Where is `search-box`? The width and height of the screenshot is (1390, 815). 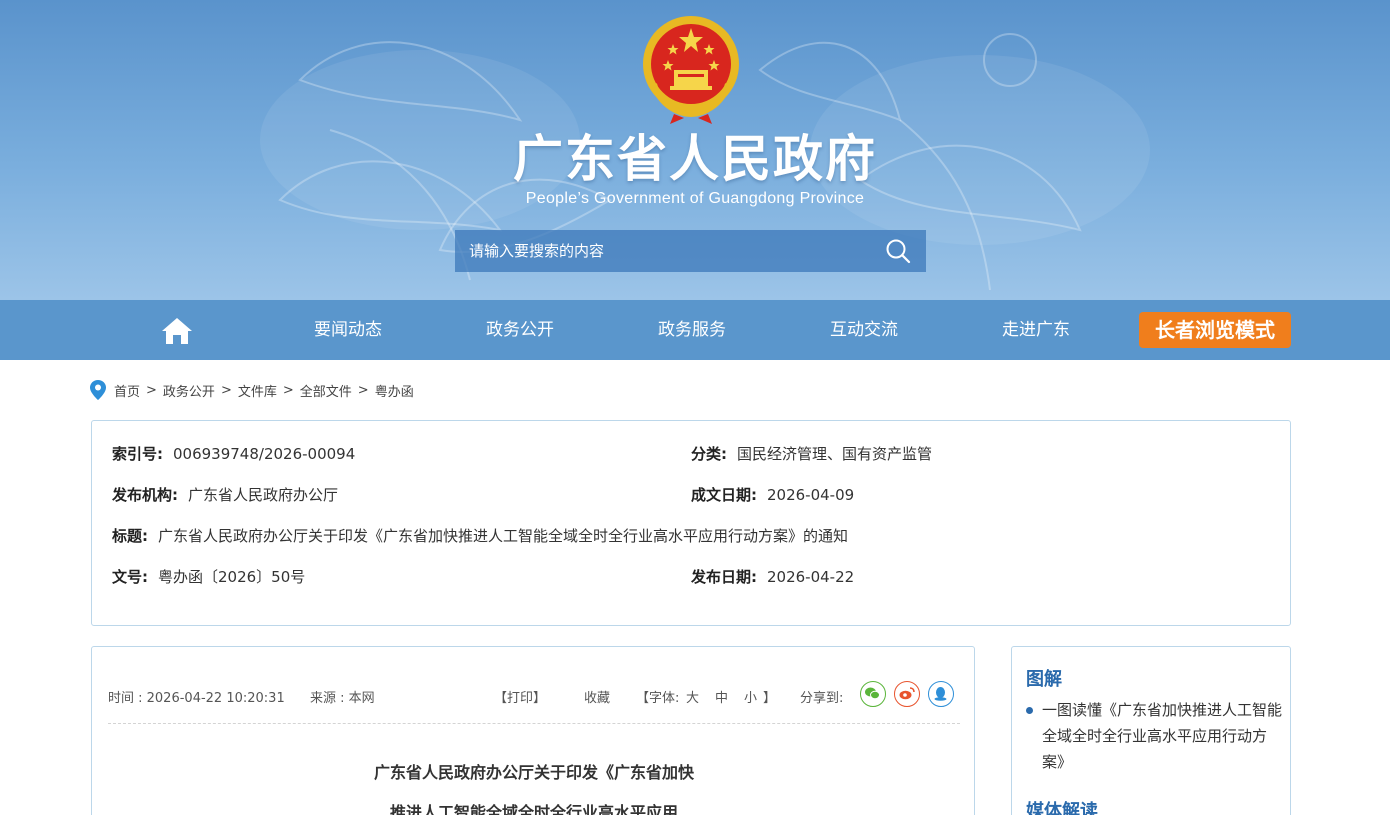 search-box is located at coordinates (690, 251).